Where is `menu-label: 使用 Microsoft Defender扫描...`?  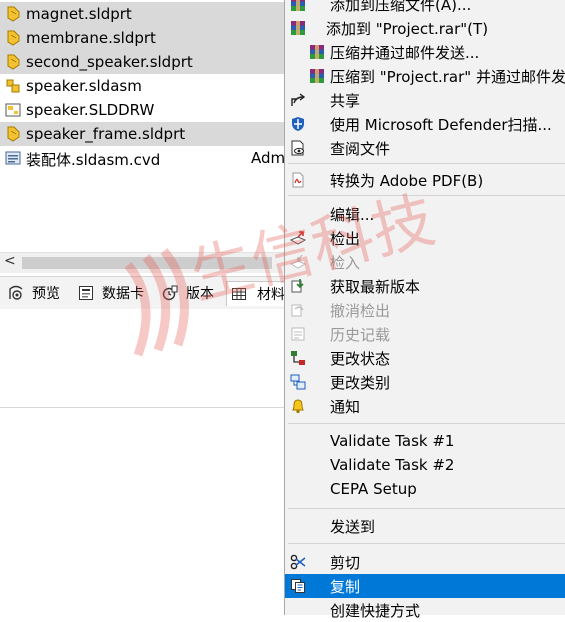 menu-label: 使用 Microsoft Defender扫描... is located at coordinates (441, 125).